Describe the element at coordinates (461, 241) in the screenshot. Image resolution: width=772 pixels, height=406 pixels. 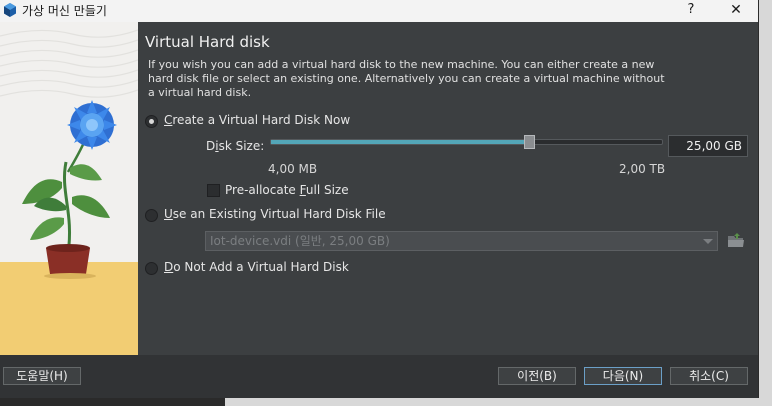
I see `existing-disk-select: Iot-device.vdi (일반, 25,00 GB)` at that location.